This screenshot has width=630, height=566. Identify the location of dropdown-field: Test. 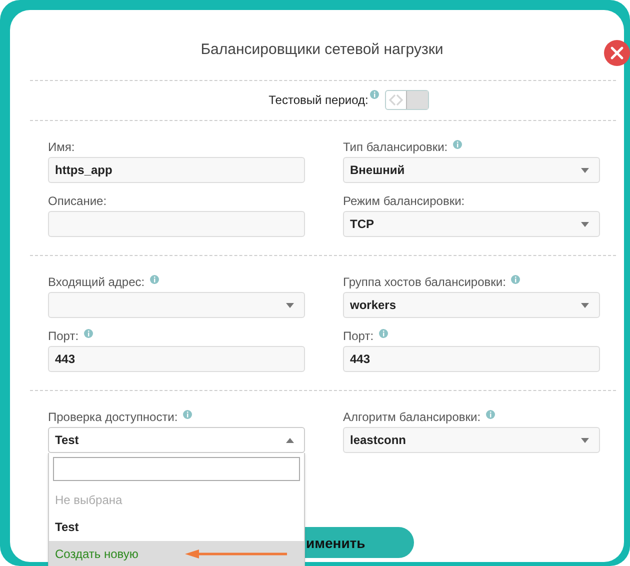
(176, 440).